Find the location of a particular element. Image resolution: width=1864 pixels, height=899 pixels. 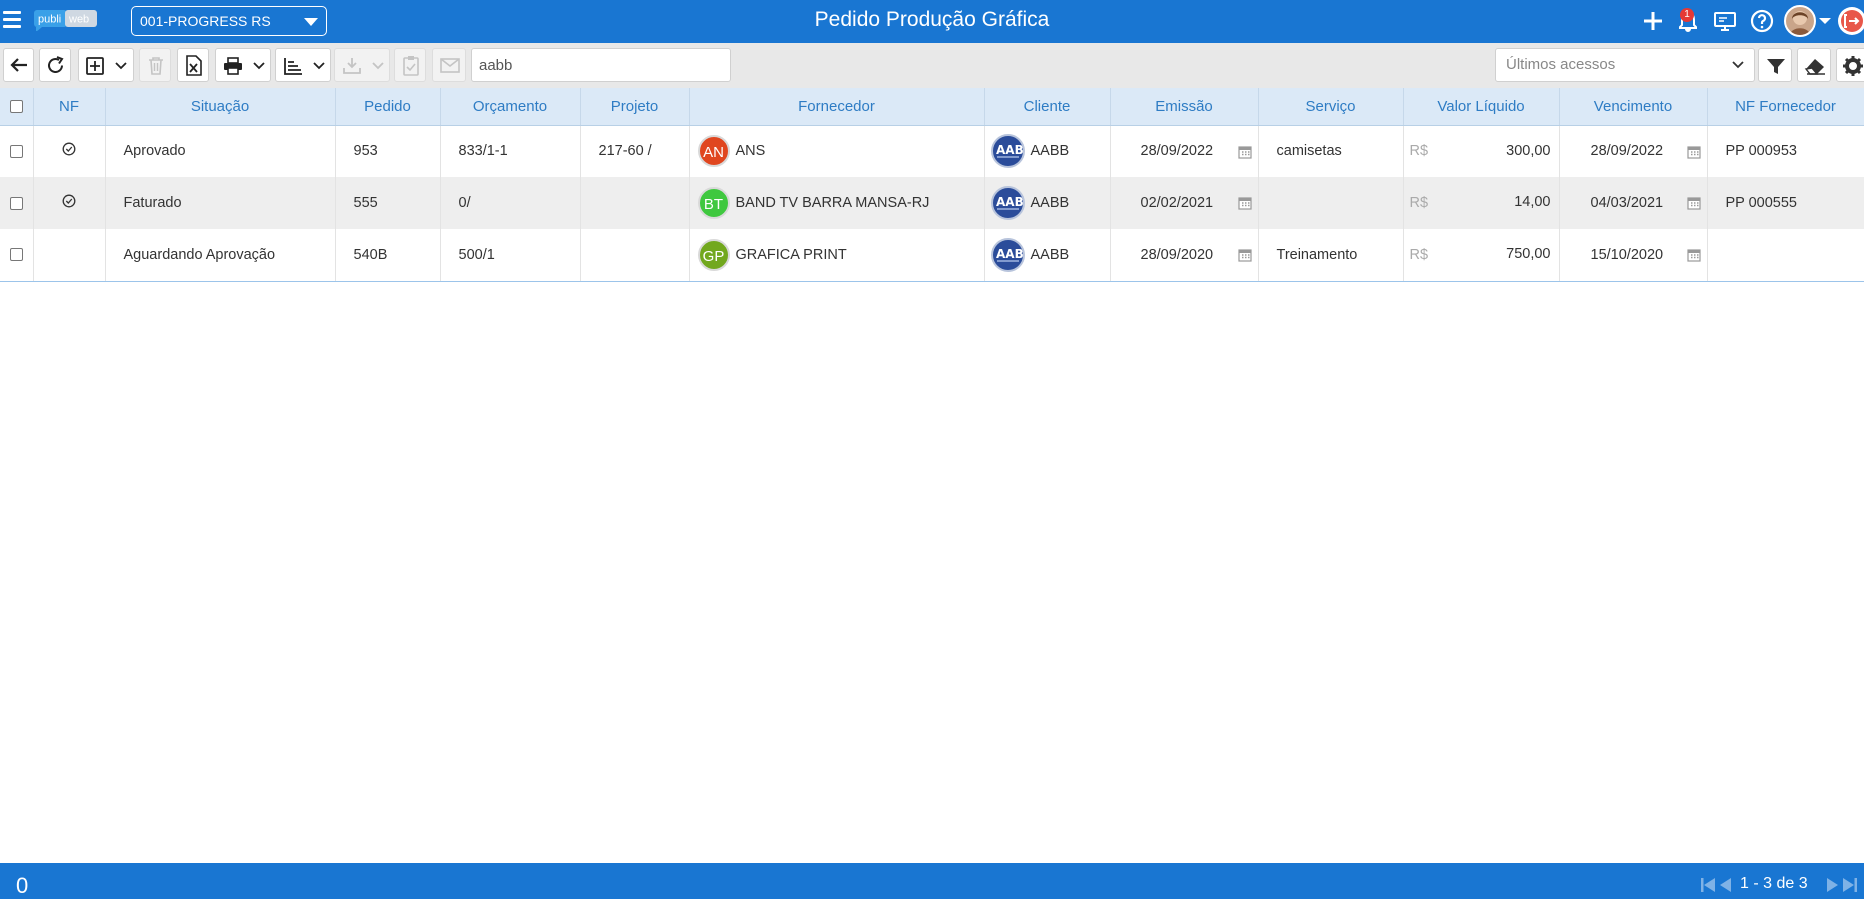

help-icon is located at coordinates (1762, 21).